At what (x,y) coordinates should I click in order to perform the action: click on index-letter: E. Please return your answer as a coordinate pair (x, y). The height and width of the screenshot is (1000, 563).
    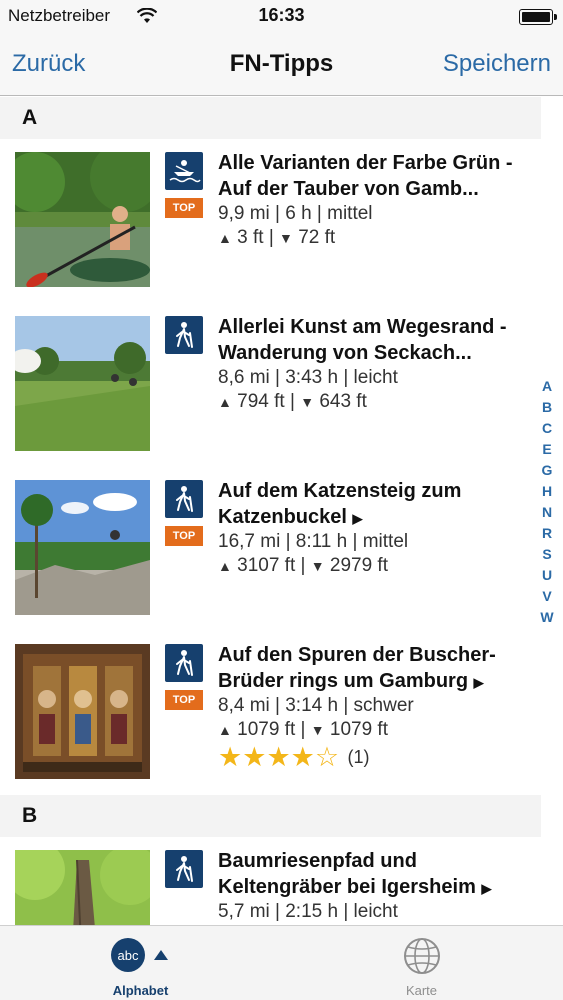
    Looking at the image, I should click on (547, 451).